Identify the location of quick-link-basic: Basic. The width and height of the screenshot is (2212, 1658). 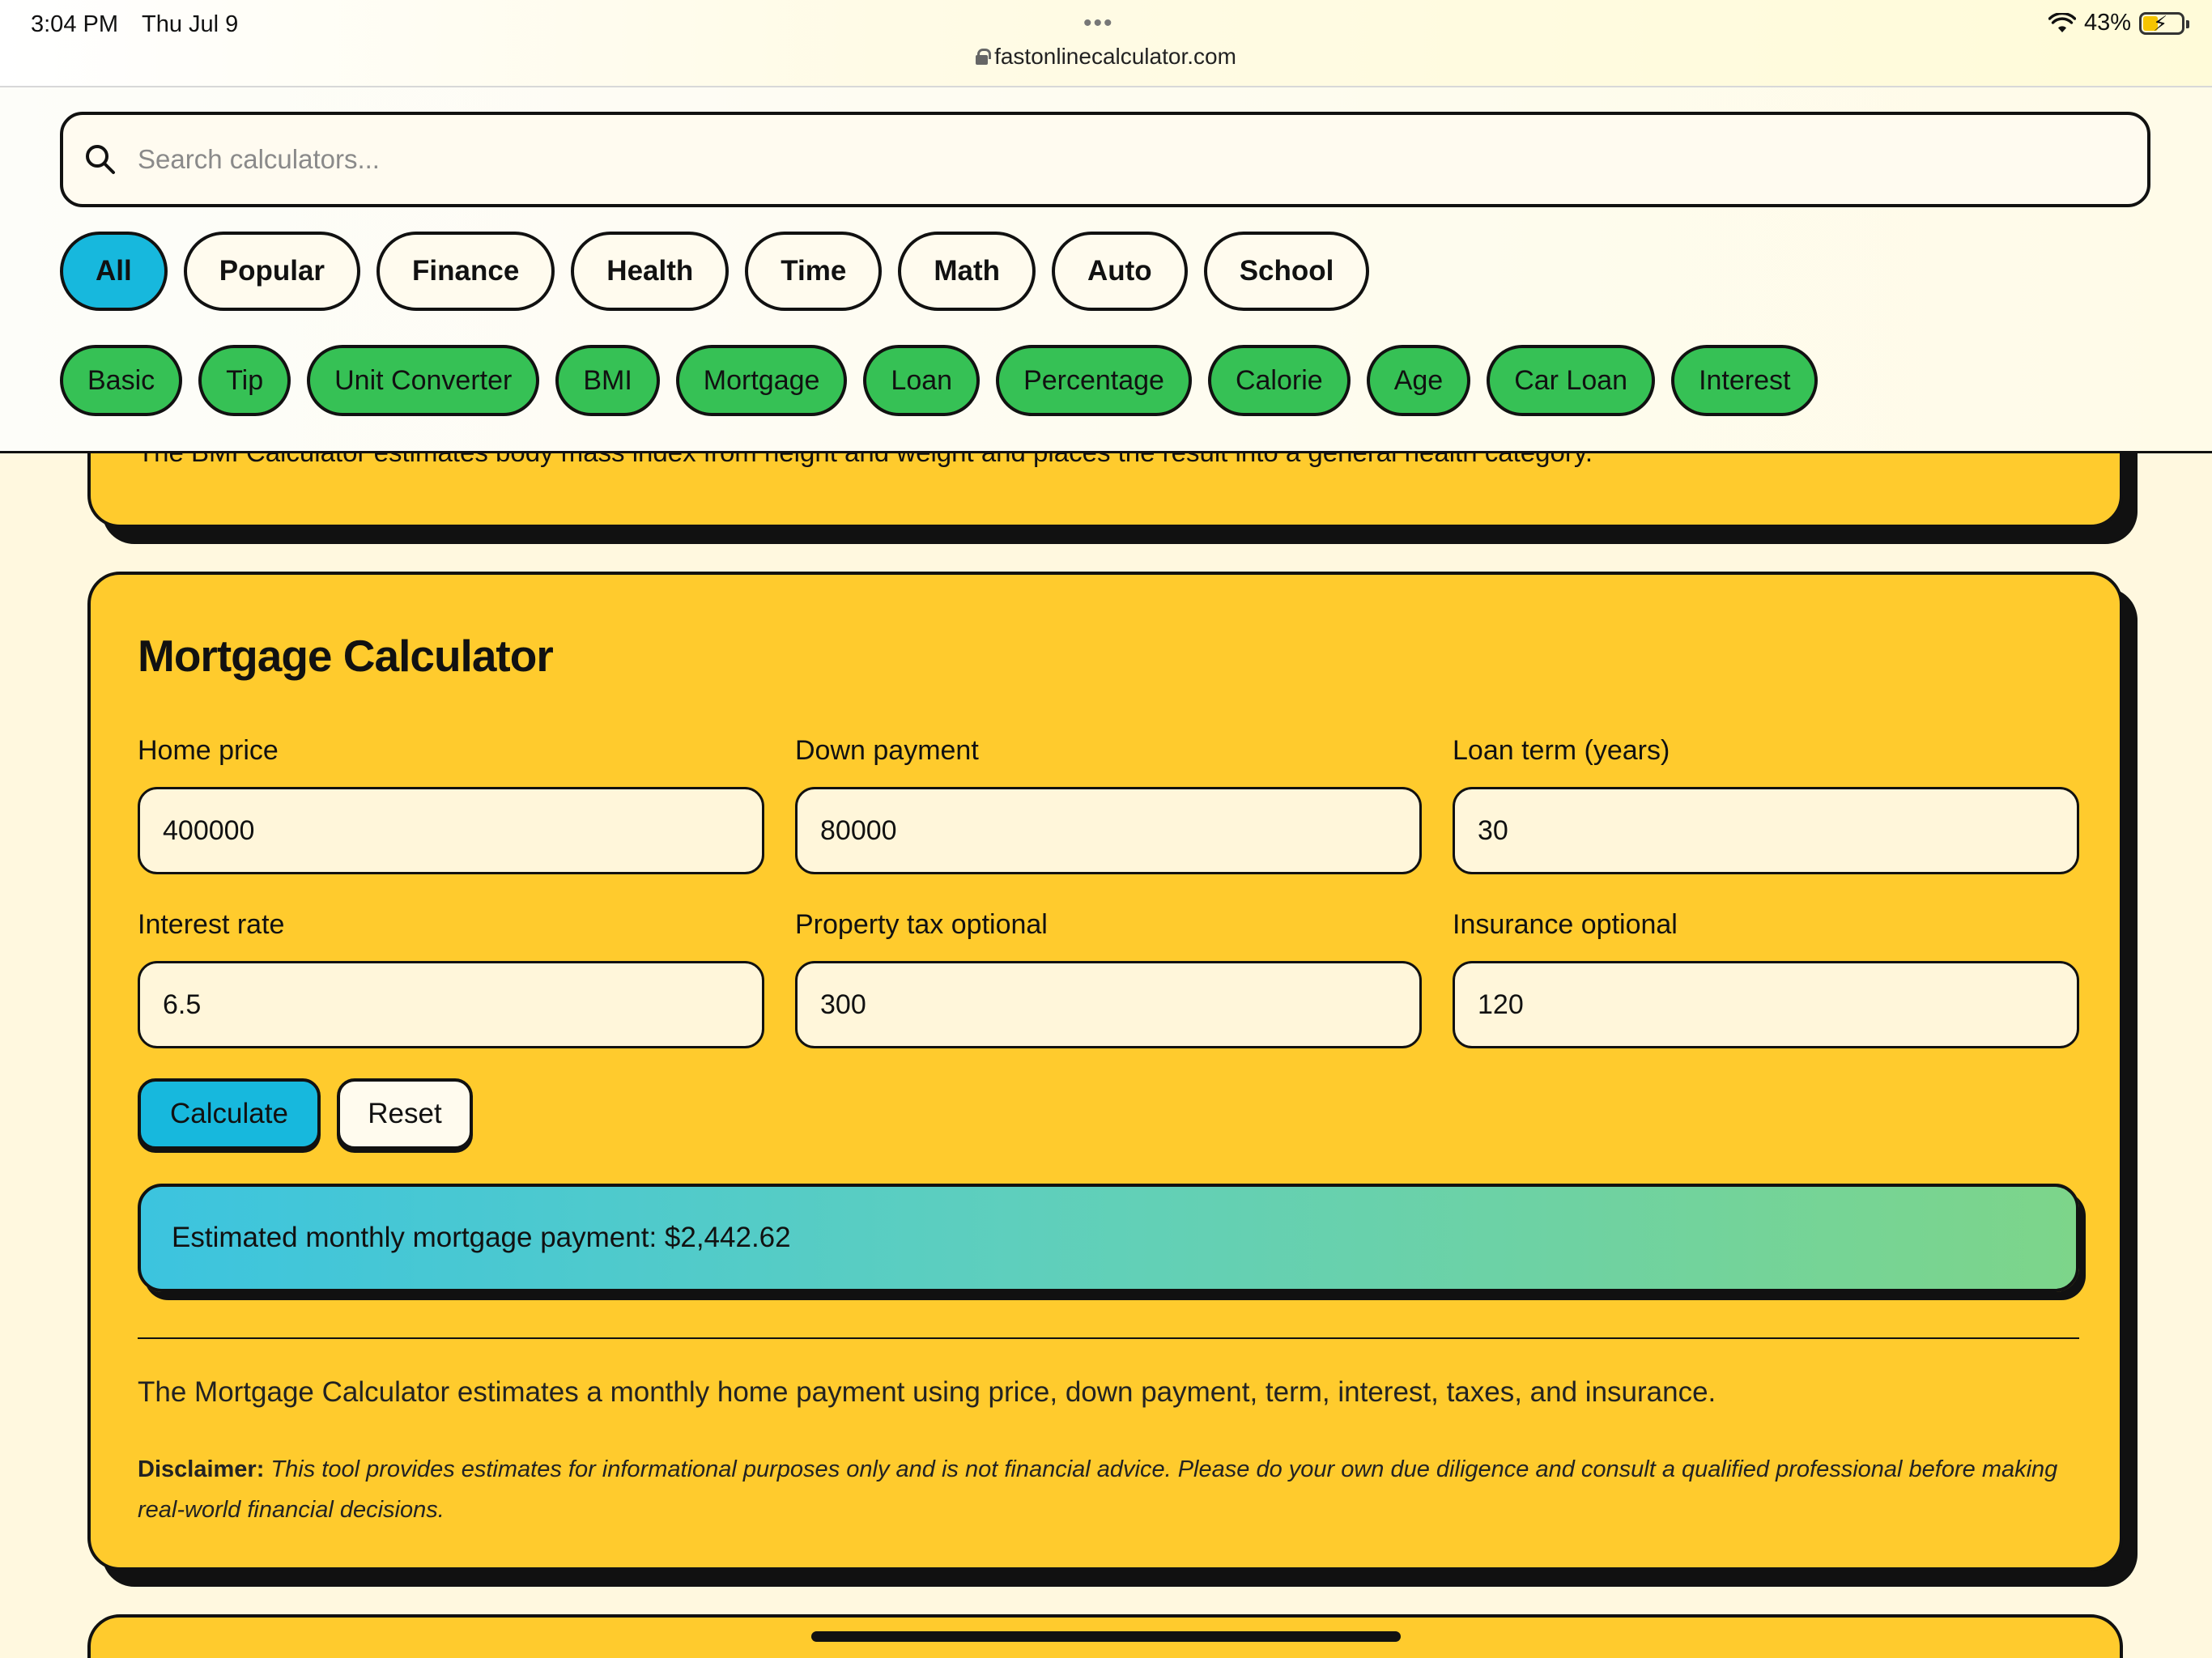
(122, 380).